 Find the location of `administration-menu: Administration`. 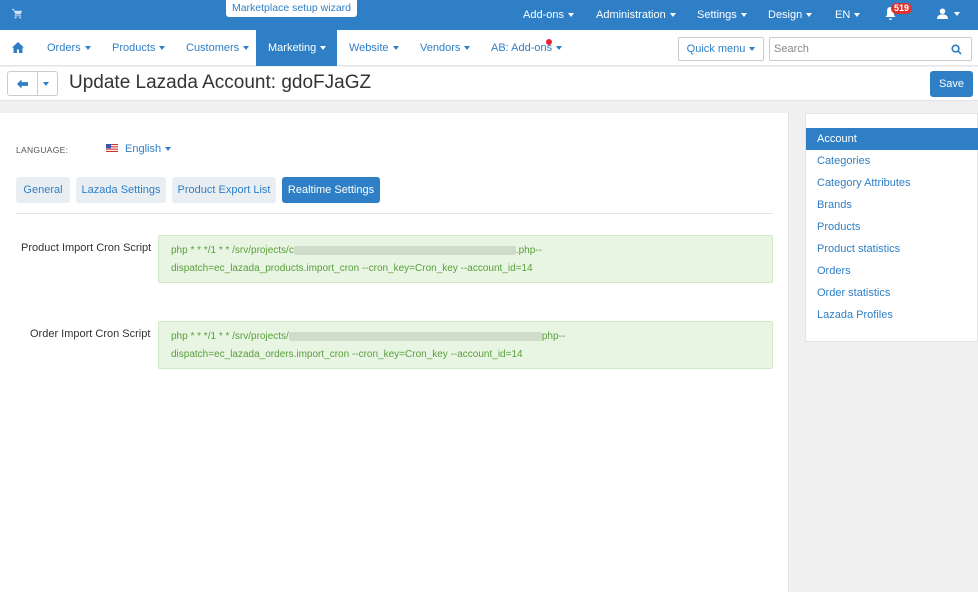

administration-menu: Administration is located at coordinates (636, 15).